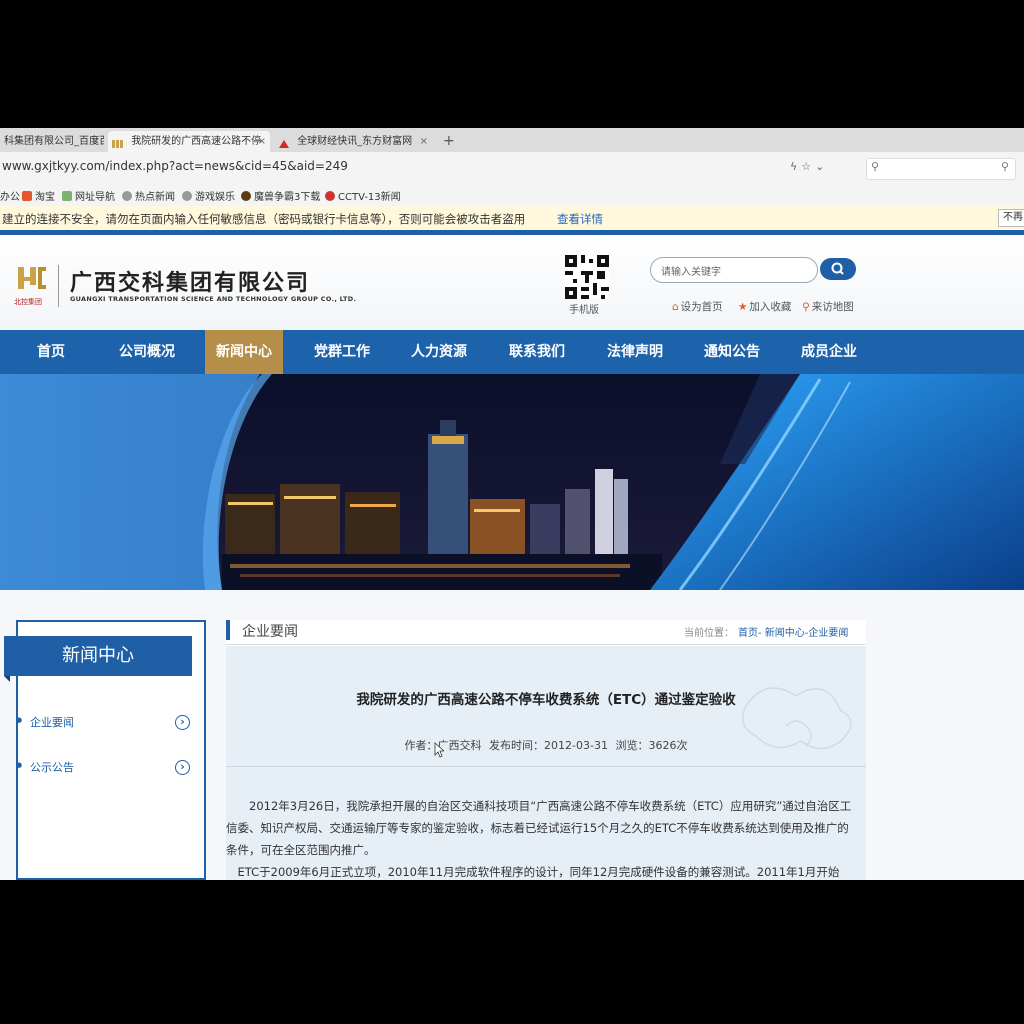 Image resolution: width=1024 pixels, height=1024 pixels. I want to click on search-placeholder: 请输入关键字, so click(691, 272).